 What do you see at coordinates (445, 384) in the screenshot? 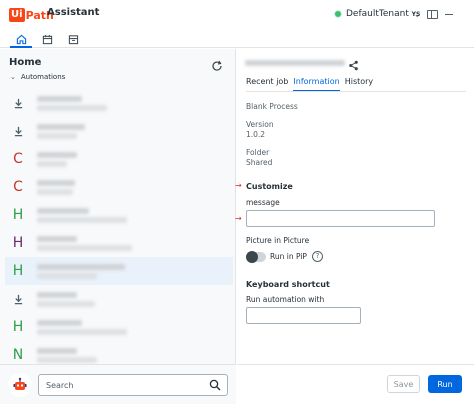
I see `run-button: Run` at bounding box center [445, 384].